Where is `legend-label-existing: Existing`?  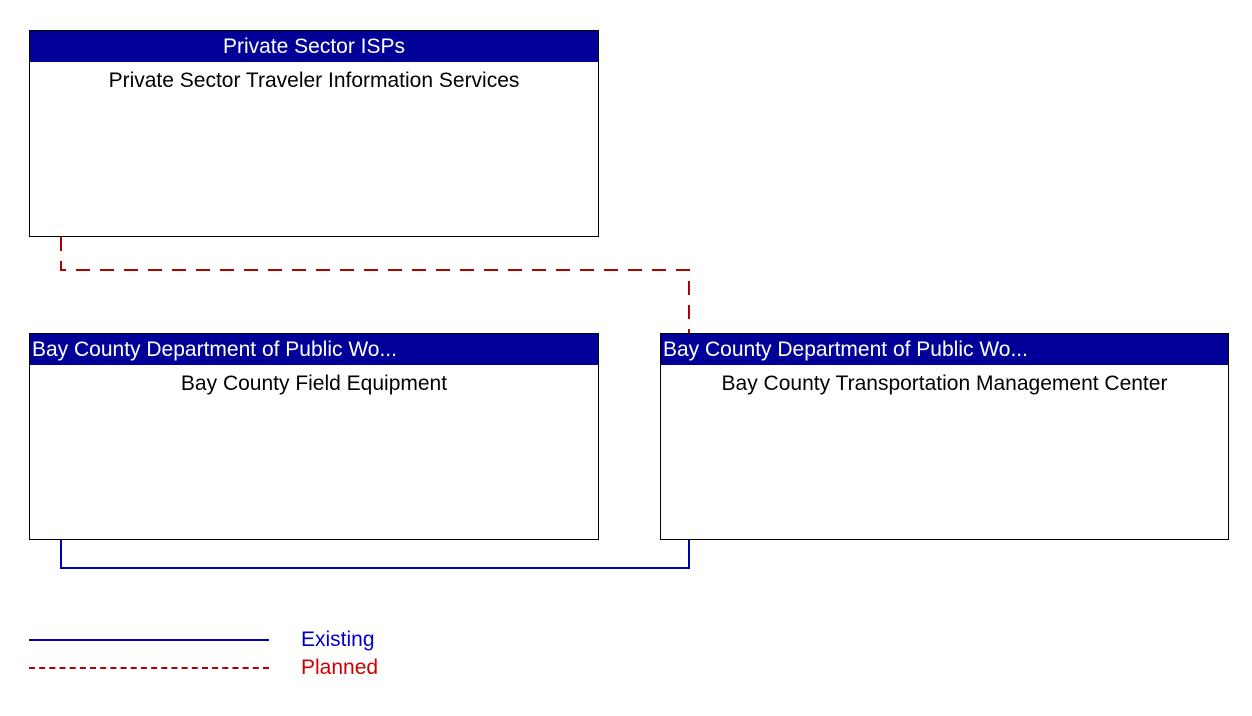
legend-label-existing: Existing is located at coordinates (338, 639).